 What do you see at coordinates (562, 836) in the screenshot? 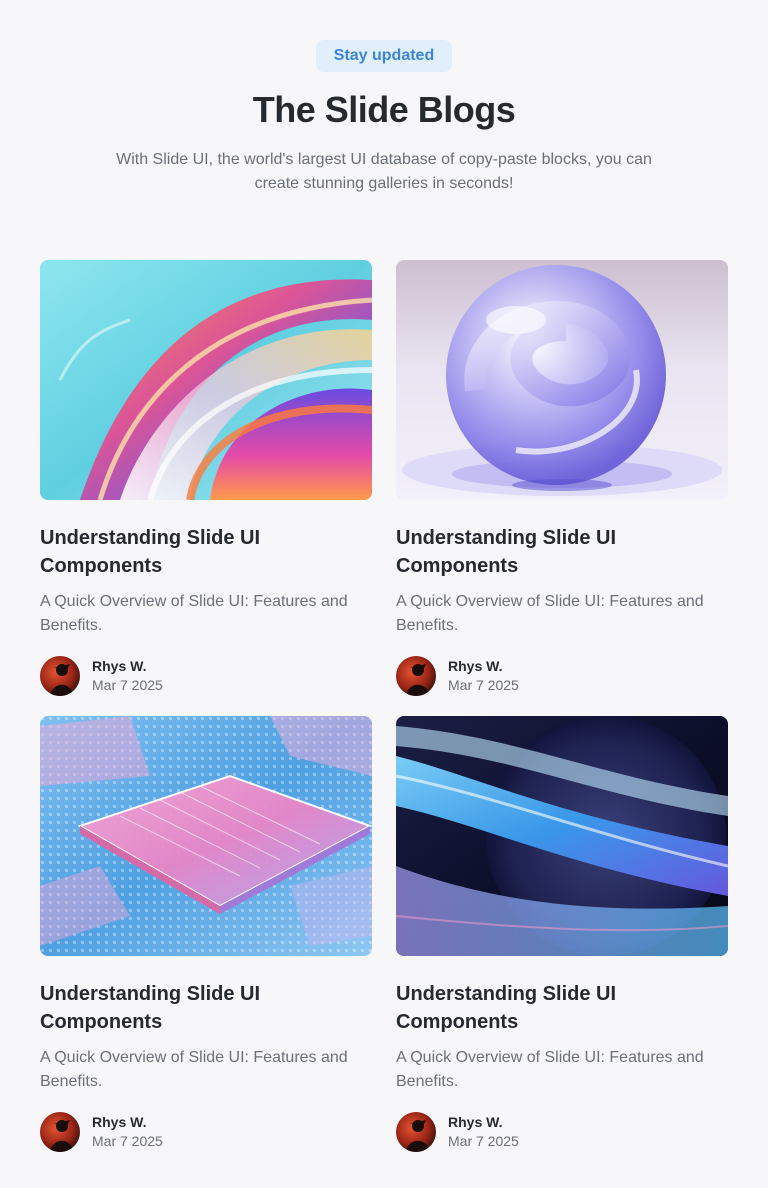
I see `blue-ribbon-wave-image` at bounding box center [562, 836].